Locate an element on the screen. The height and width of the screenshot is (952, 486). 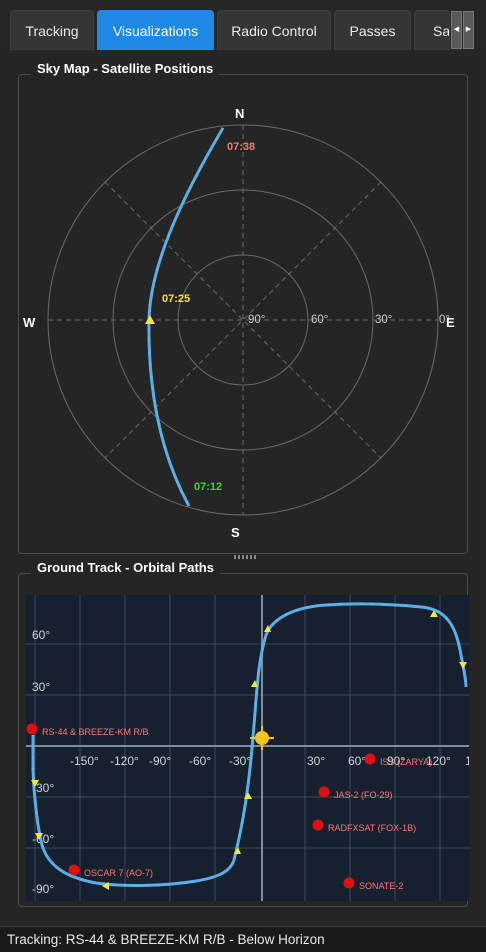
lon-label-minus60: -60° is located at coordinates (200, 761).